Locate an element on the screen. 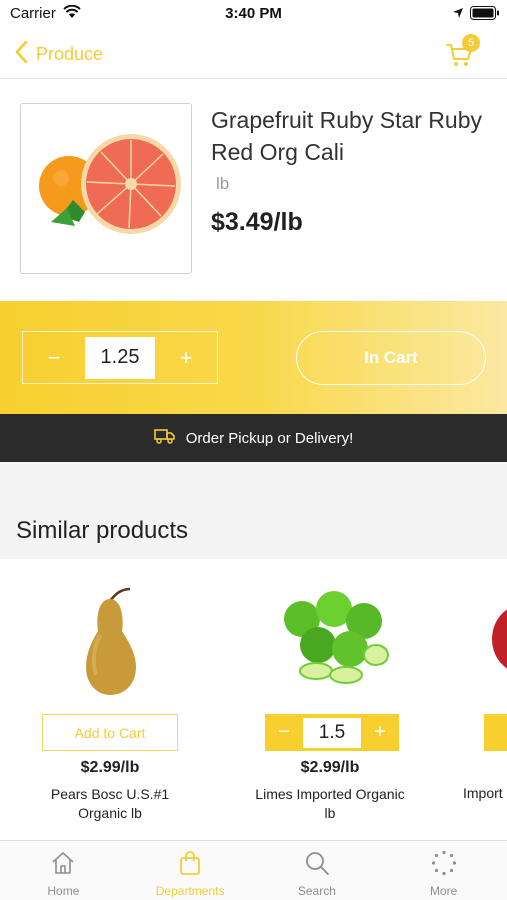 This screenshot has width=507, height=900. pickup-delivery-banner: Order Pickup or Delivery! is located at coordinates (253, 438).